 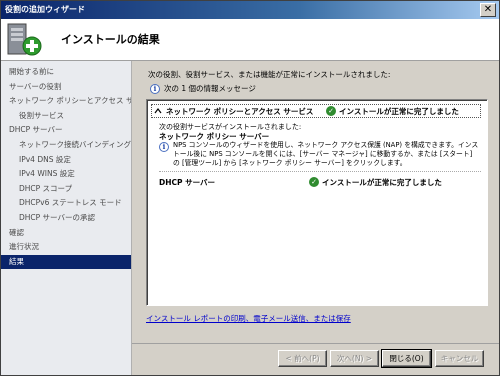 What do you see at coordinates (66, 247) in the screenshot?
I see `sidebar-item-progress: 進行状況` at bounding box center [66, 247].